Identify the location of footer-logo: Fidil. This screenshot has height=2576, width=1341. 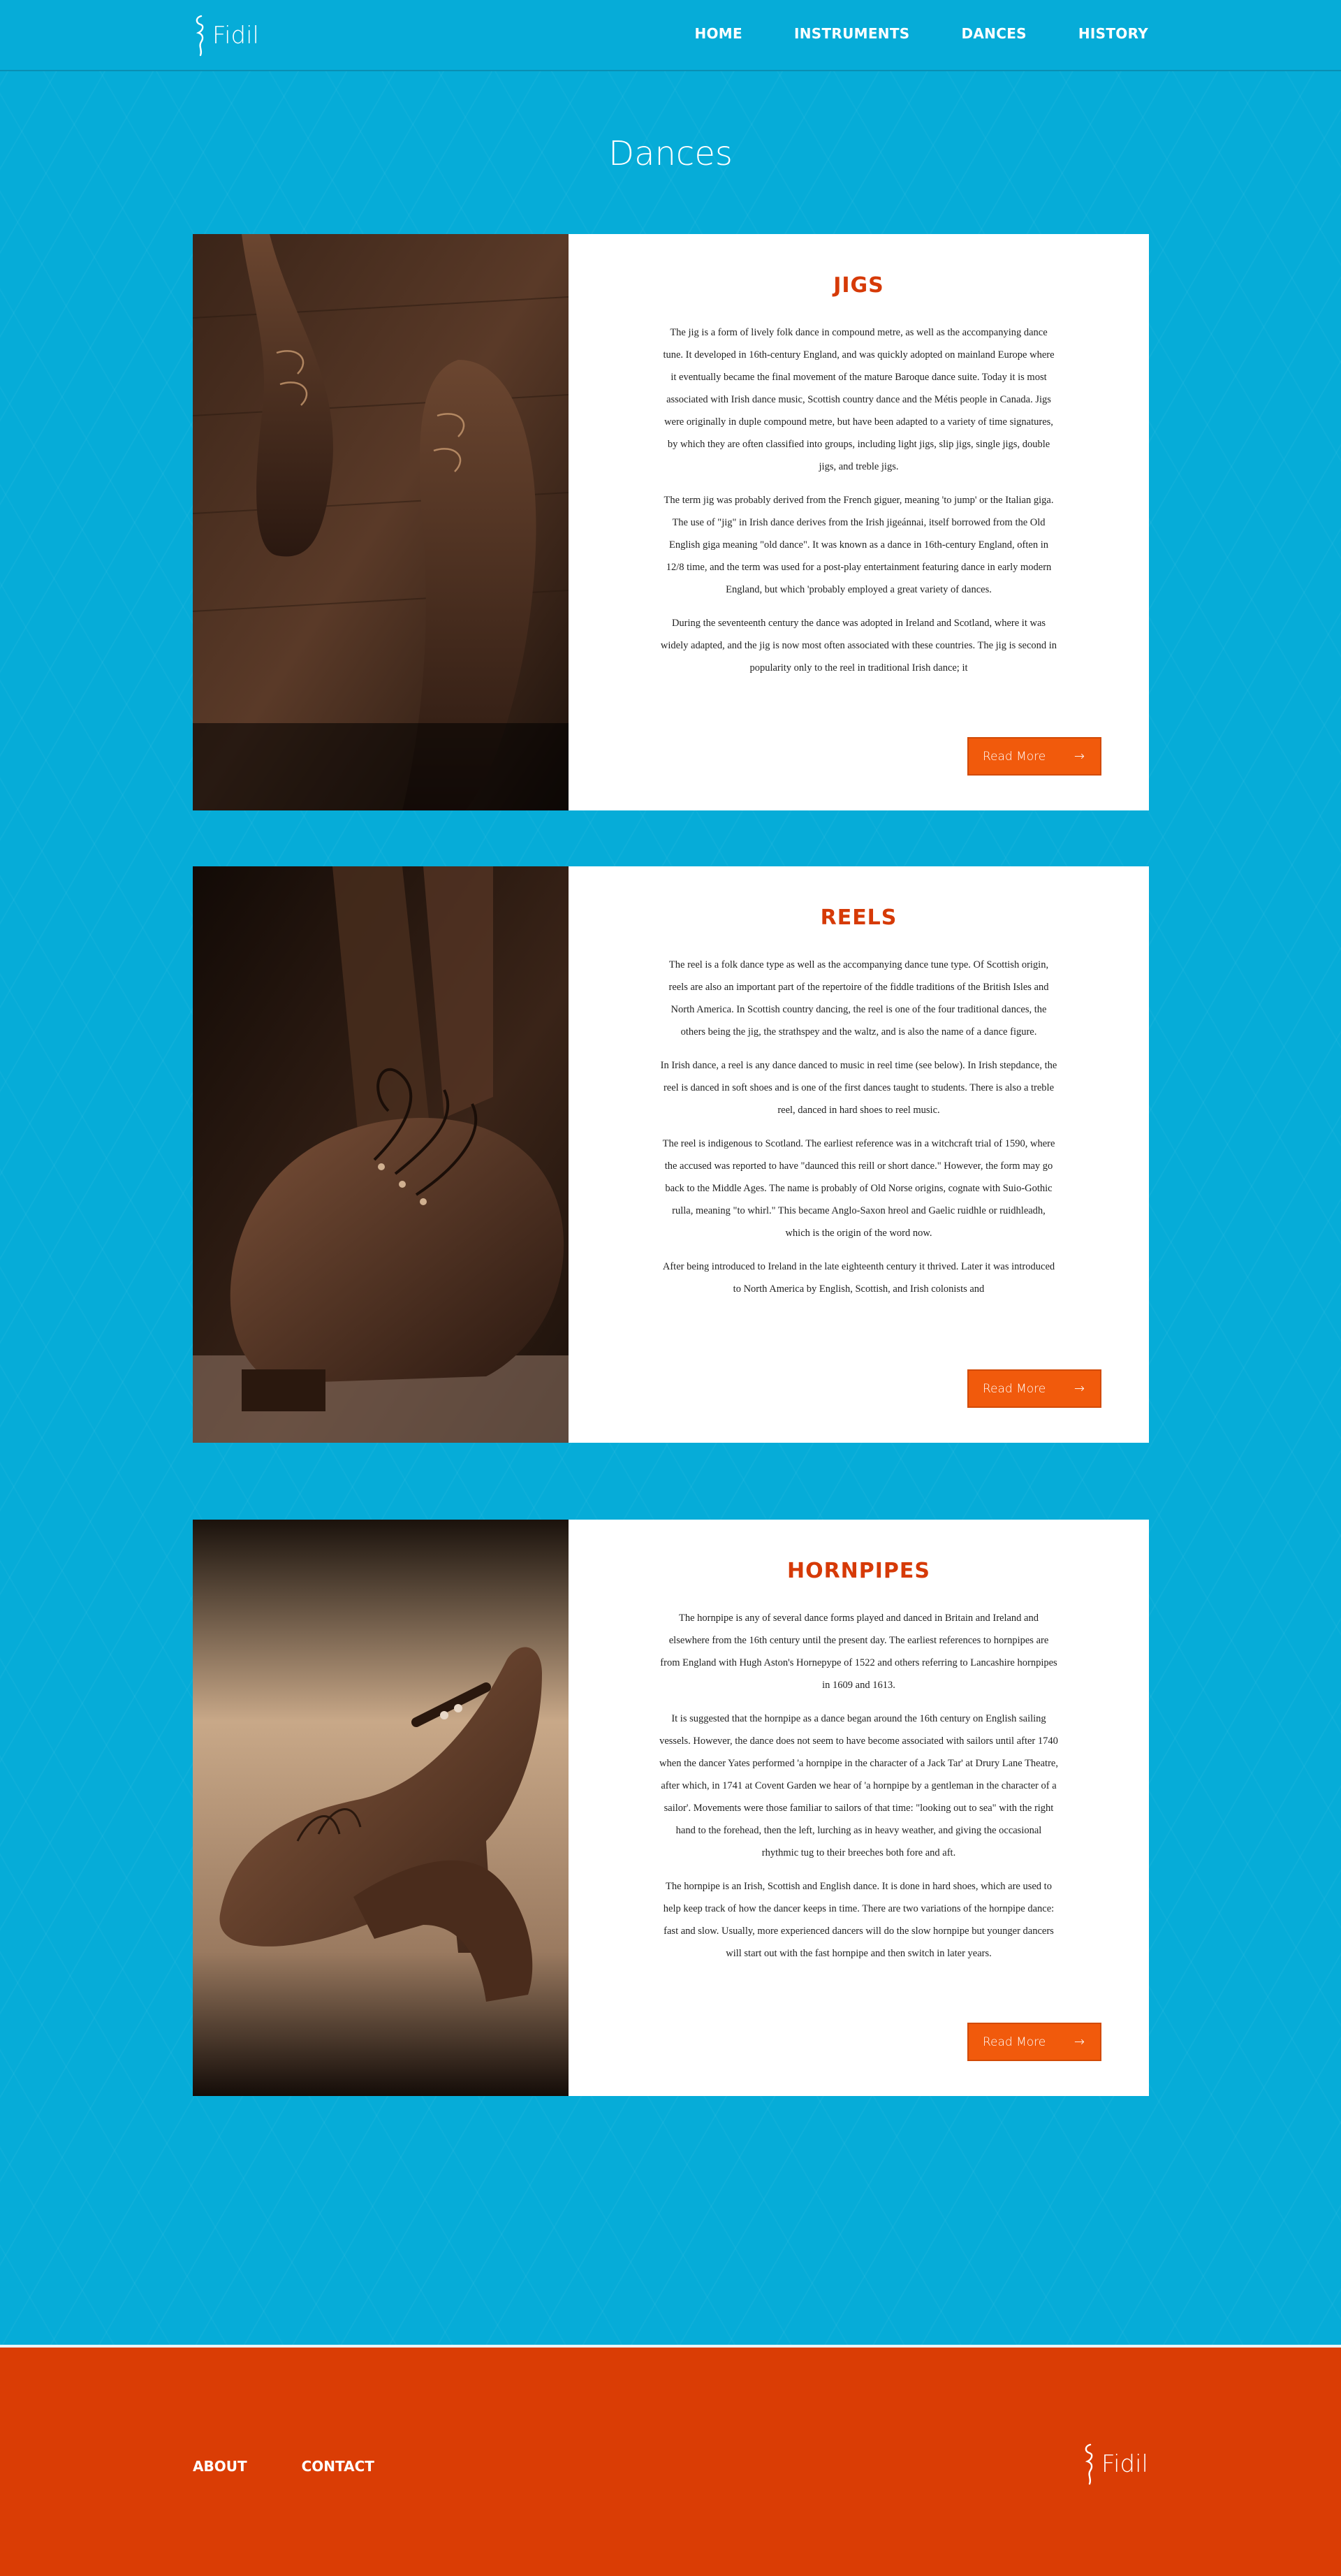
(1115, 2464).